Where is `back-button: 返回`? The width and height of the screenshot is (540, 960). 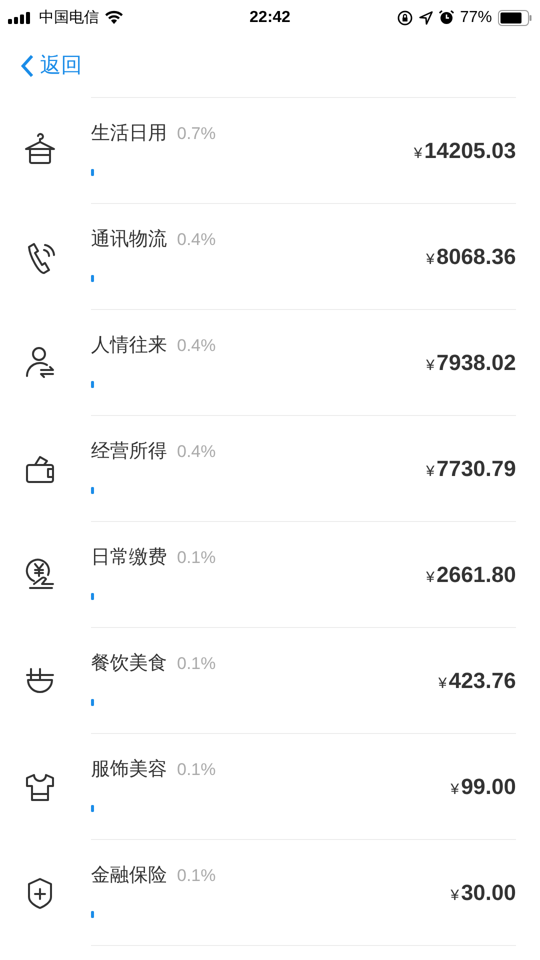 back-button: 返回 is located at coordinates (51, 66).